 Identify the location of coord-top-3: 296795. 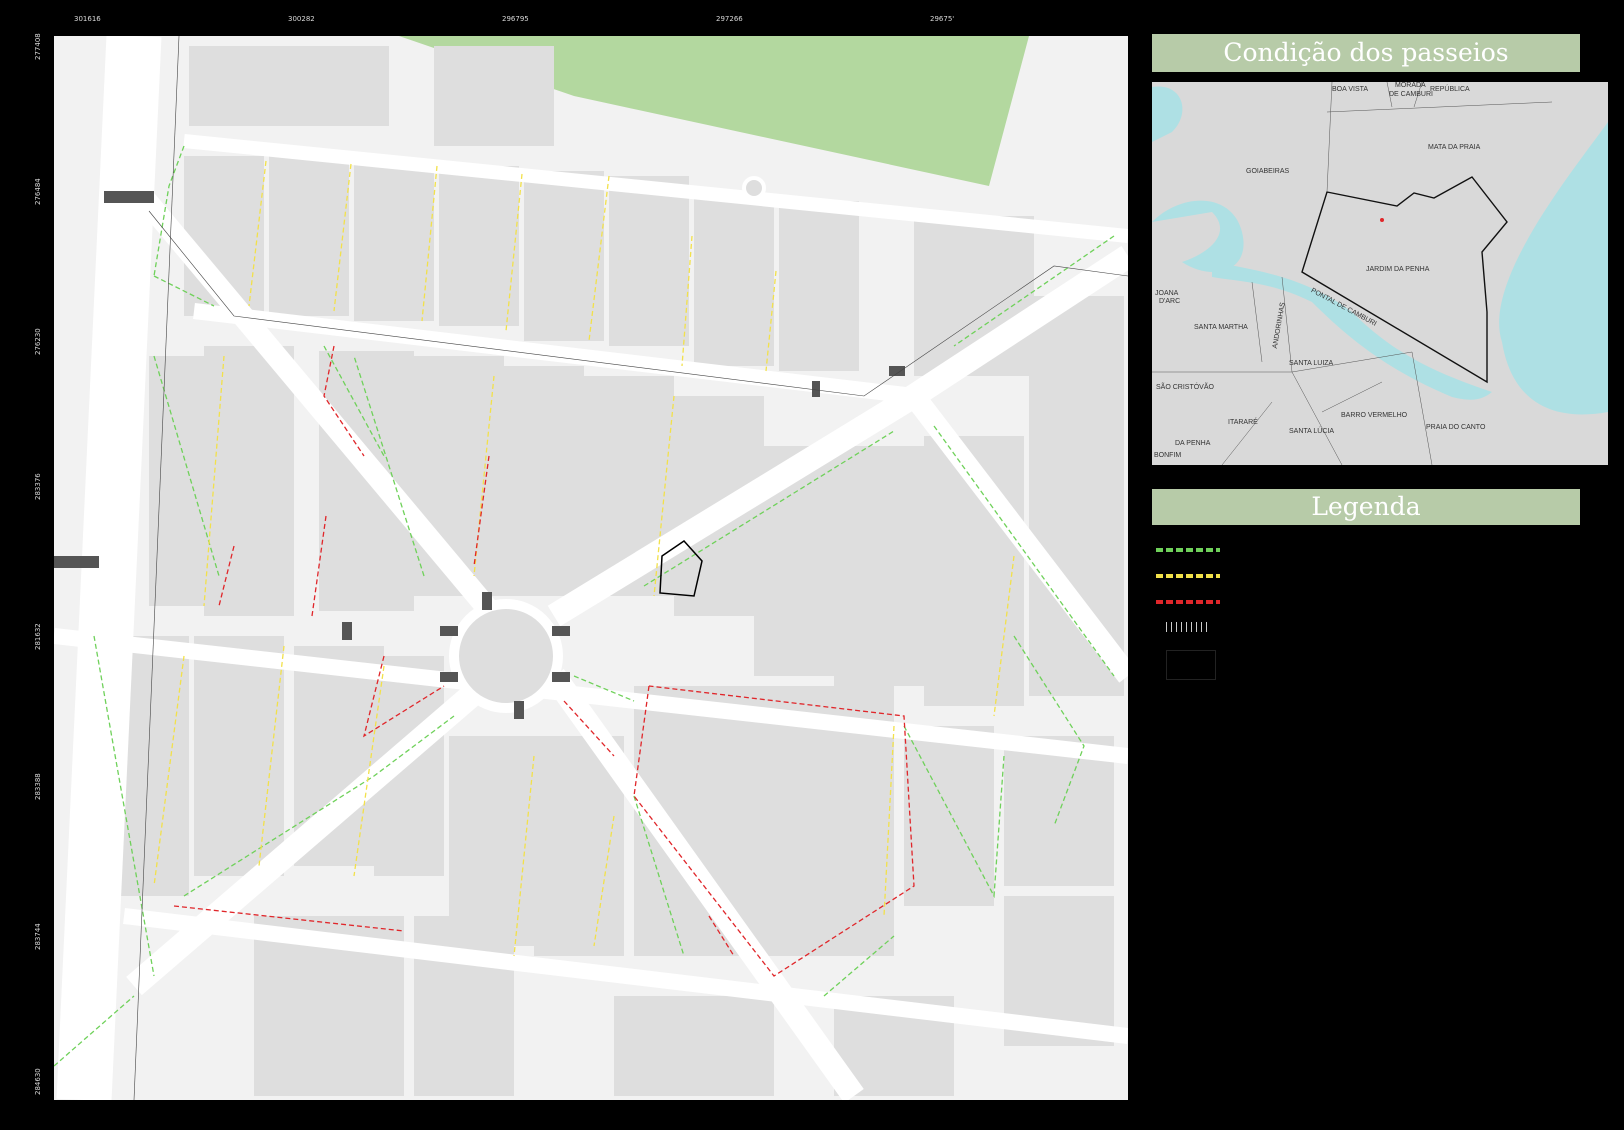
(515, 19).